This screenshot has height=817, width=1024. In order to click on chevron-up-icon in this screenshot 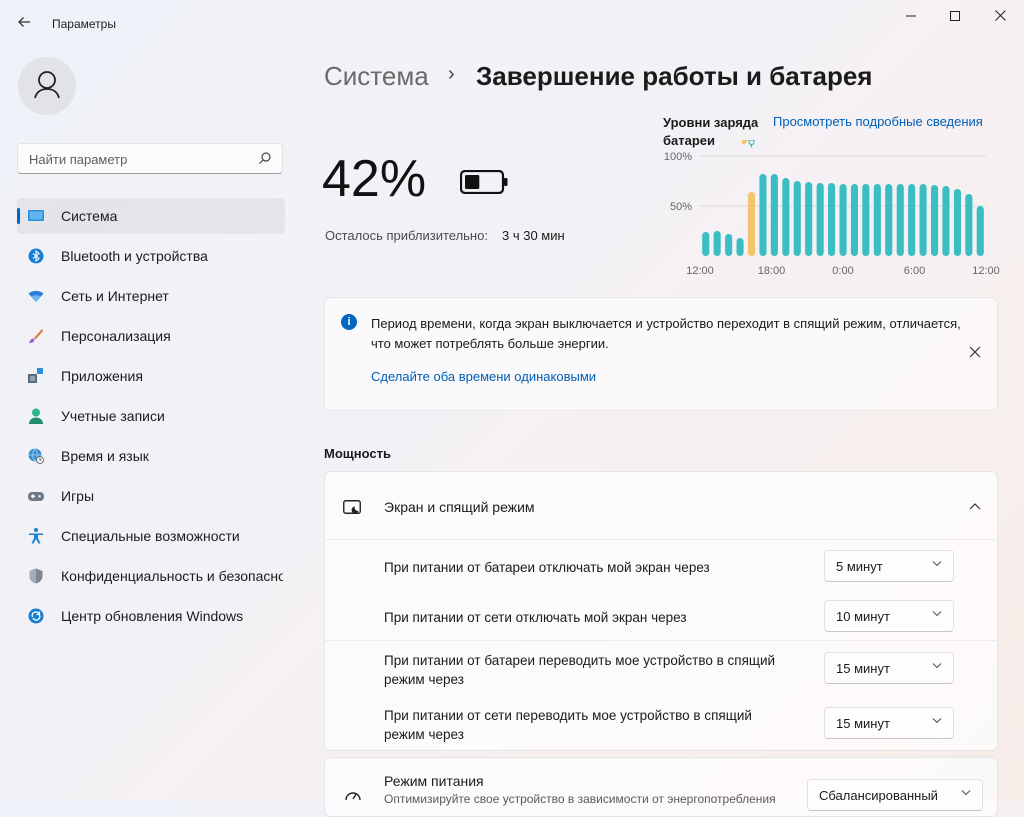, I will do `click(975, 505)`.